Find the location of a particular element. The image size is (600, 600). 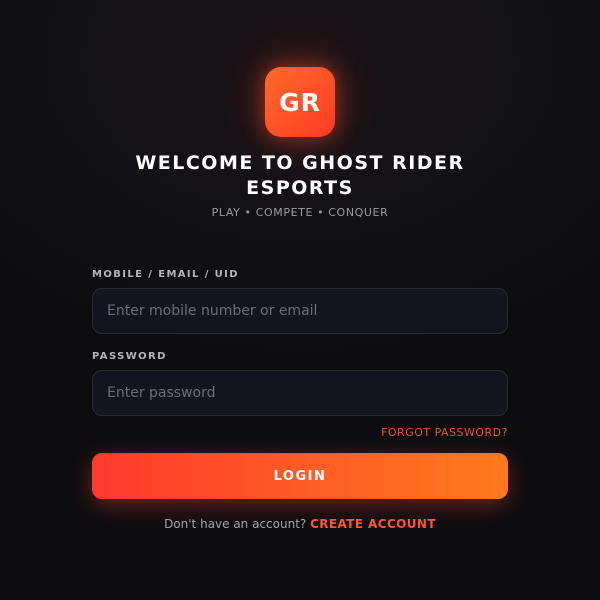

logo-text: GR is located at coordinates (300, 102).